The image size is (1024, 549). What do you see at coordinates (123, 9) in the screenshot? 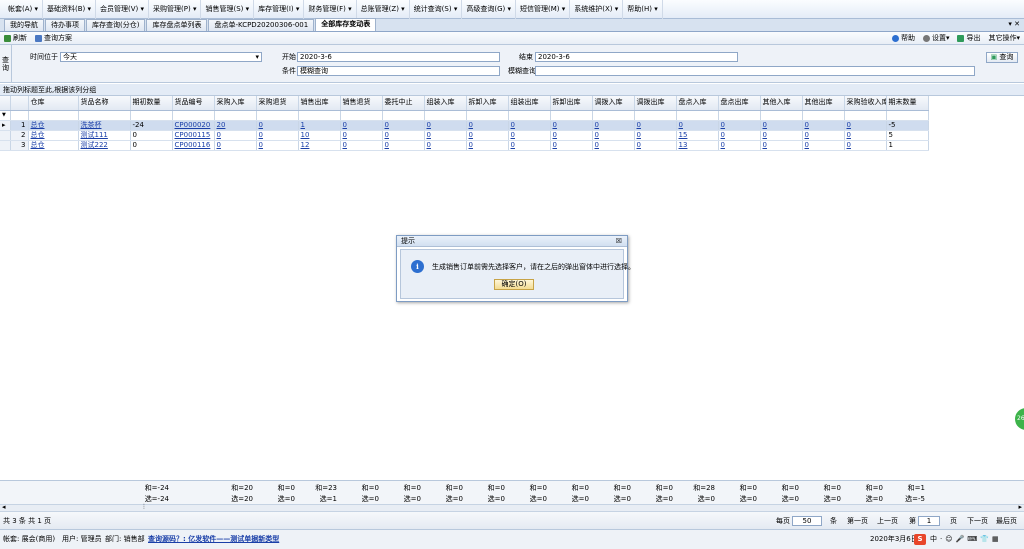
I see `menu-item: 会员管理(V) ▾` at bounding box center [123, 9].